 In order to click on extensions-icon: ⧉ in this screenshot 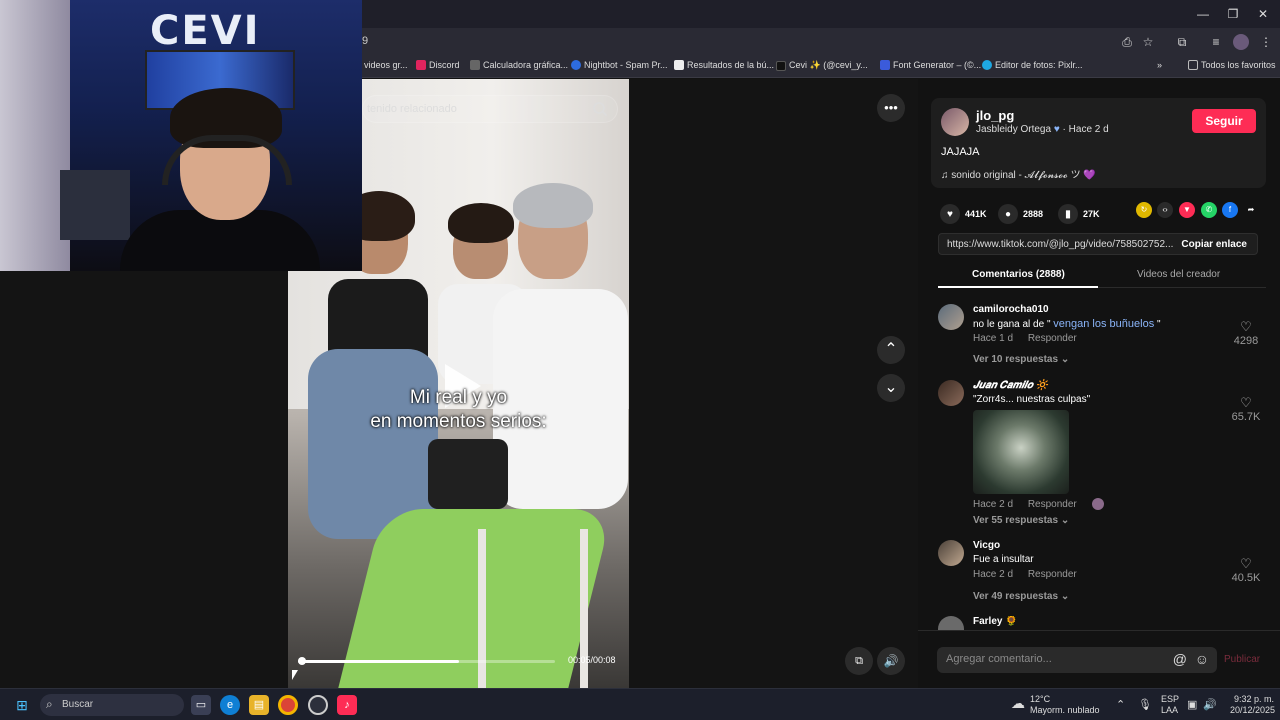, I will do `click(1182, 42)`.